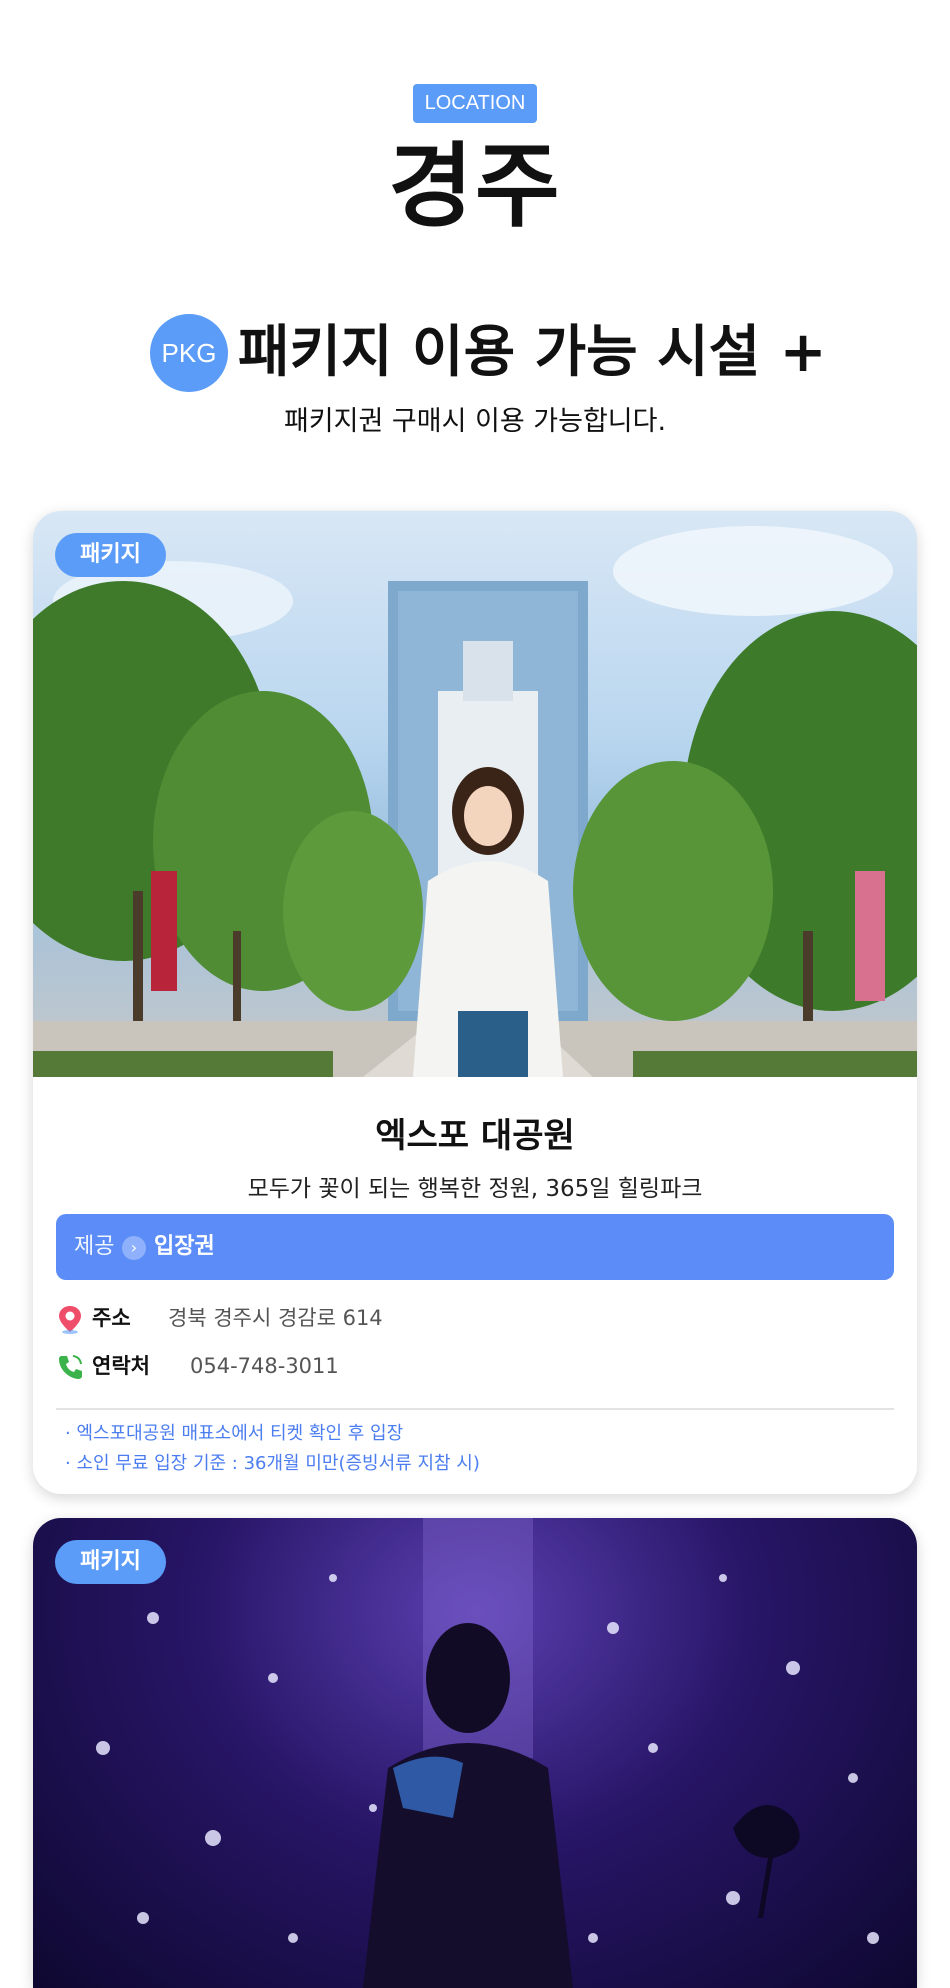 This screenshot has width=950, height=1988. What do you see at coordinates (475, 103) in the screenshot?
I see `location-badge: LOCATION` at bounding box center [475, 103].